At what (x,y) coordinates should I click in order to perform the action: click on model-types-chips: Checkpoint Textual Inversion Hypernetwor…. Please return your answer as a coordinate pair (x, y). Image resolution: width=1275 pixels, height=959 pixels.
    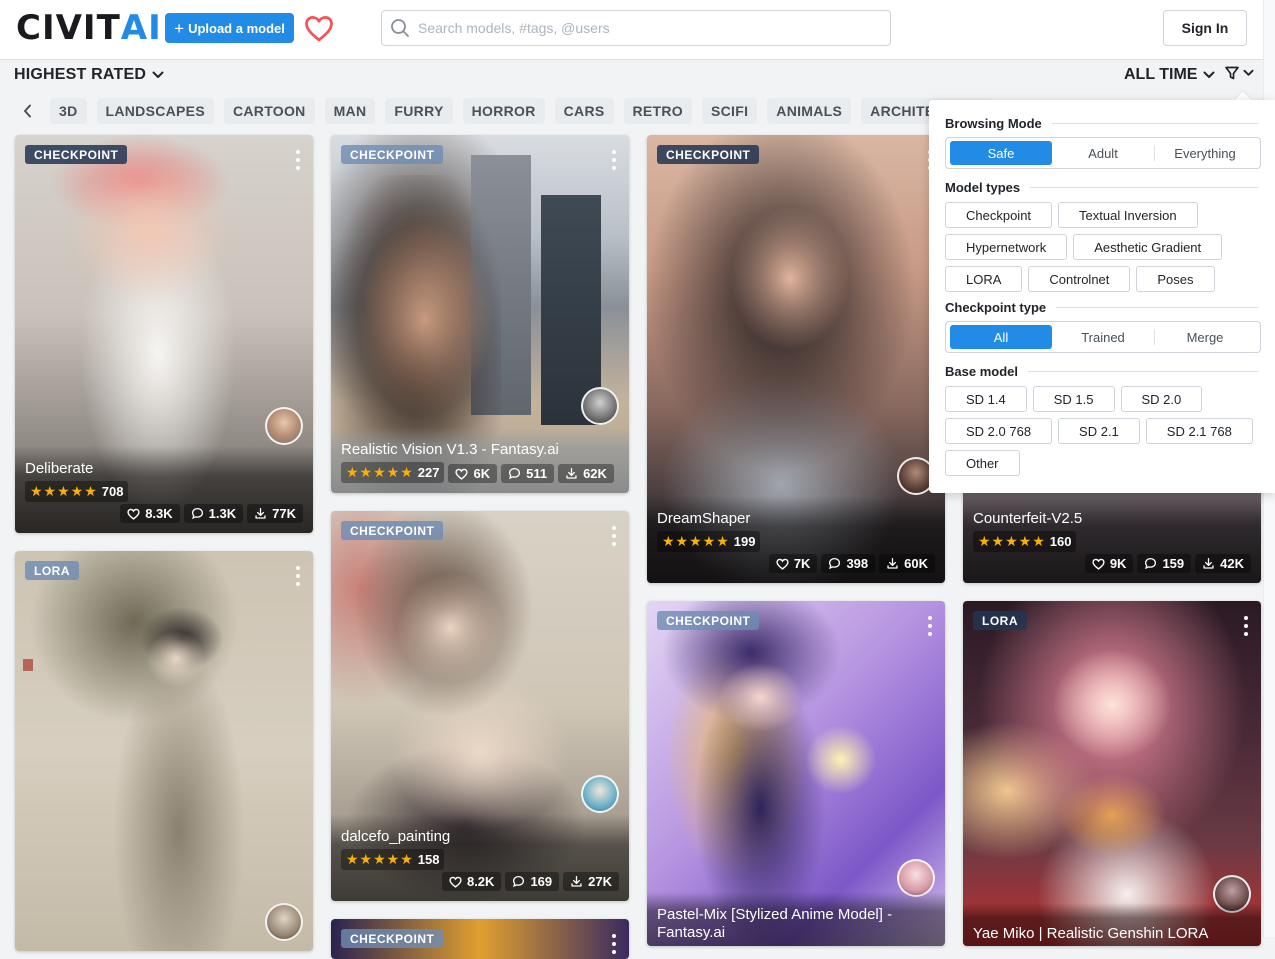
    Looking at the image, I should click on (1102, 247).